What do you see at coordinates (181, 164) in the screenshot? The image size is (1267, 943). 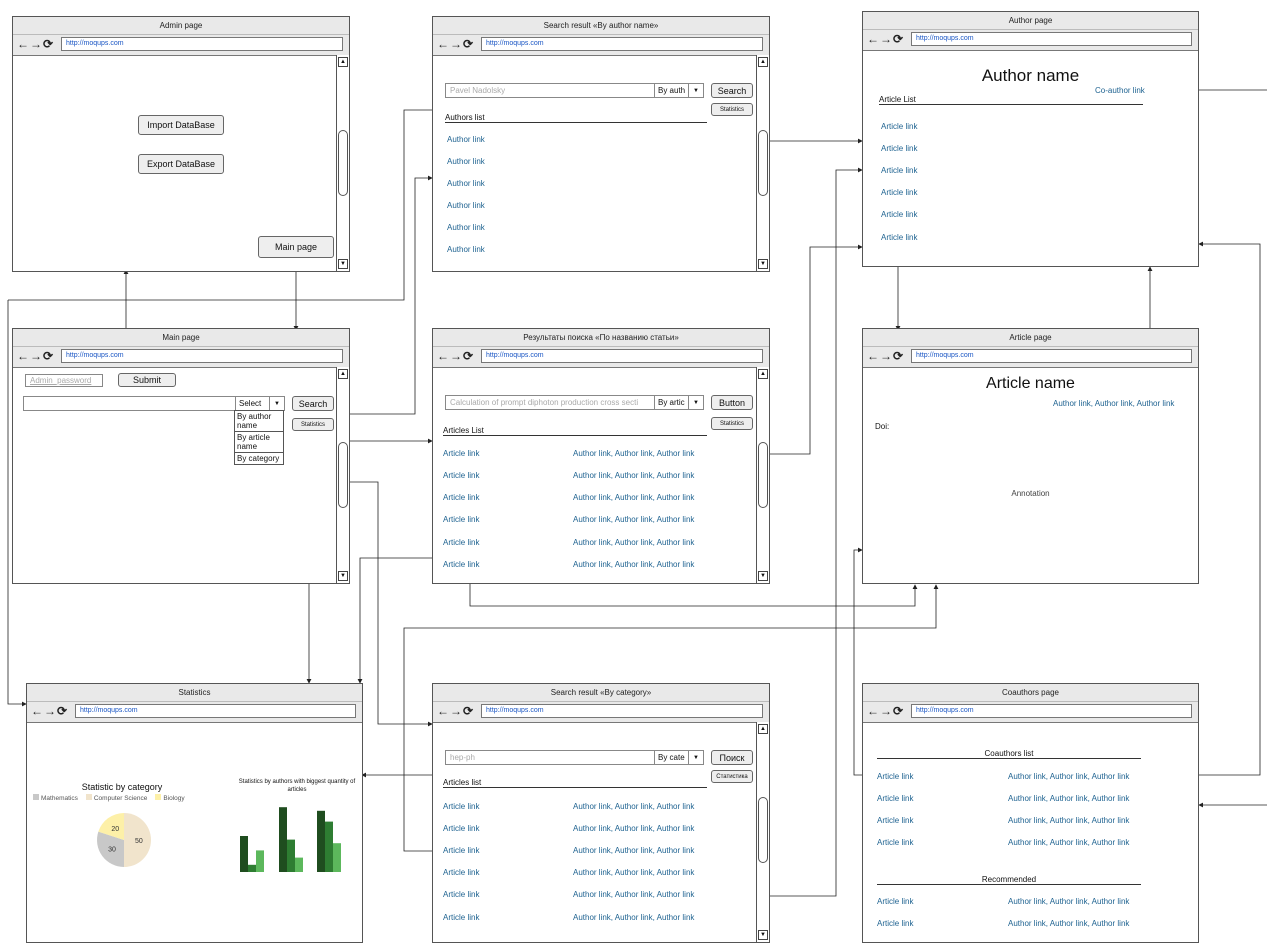 I see `export-database-button: Export DataBase` at bounding box center [181, 164].